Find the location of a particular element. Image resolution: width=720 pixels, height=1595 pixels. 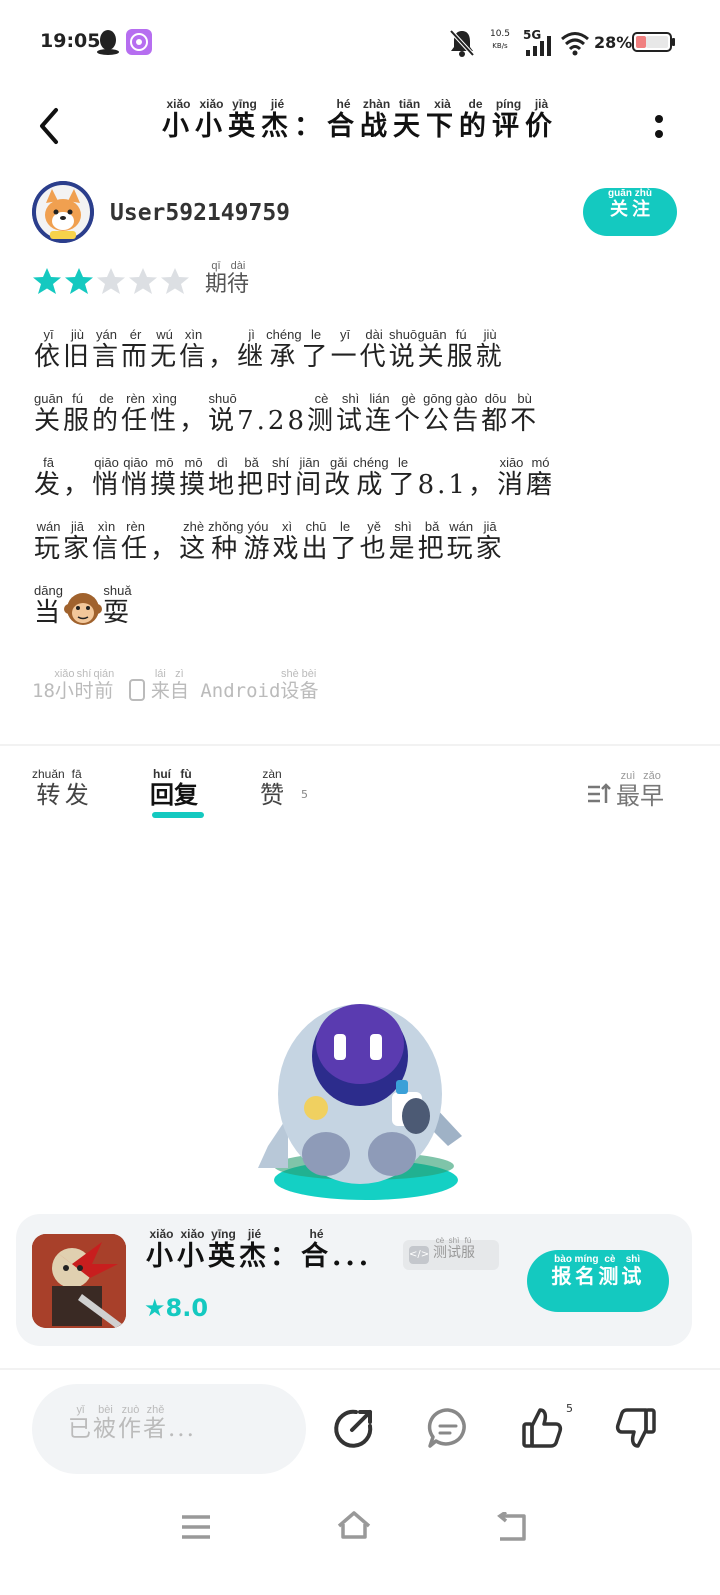

review-char: 家jiā is located at coordinates (78, 541).